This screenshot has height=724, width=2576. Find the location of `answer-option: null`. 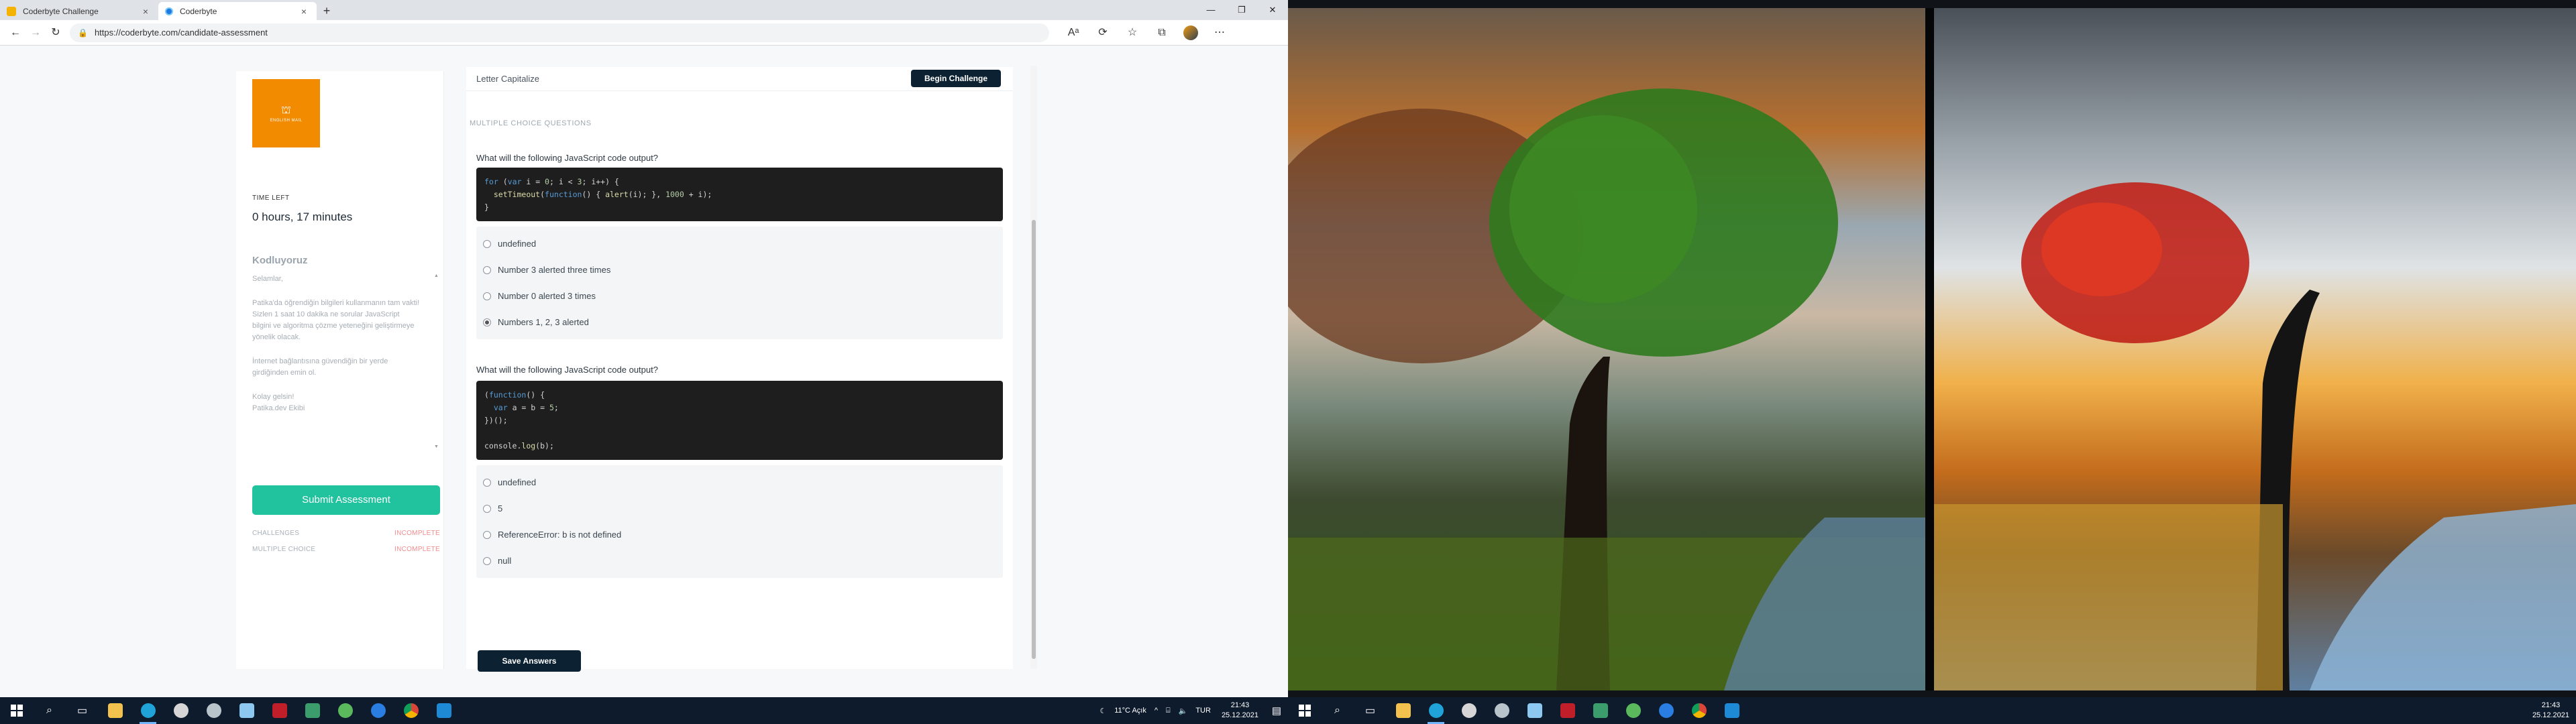

answer-option: null is located at coordinates (739, 561).